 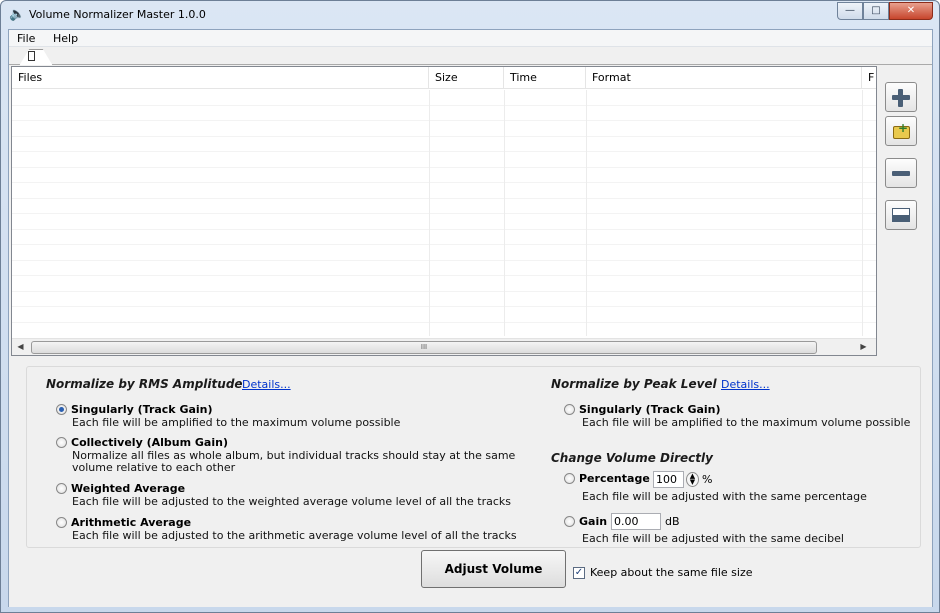 I want to click on scroll-left-icon: ◀, so click(x=20, y=347).